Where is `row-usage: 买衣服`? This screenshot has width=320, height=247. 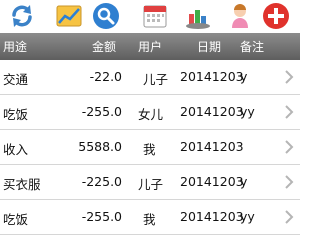 row-usage: 买衣服 is located at coordinates (22, 184).